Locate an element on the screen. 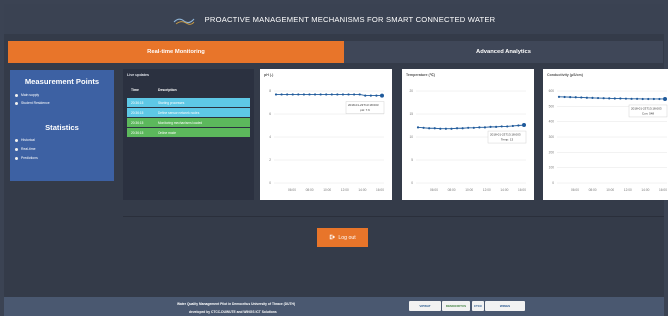 This screenshot has height=316, width=668. content-divider is located at coordinates (393, 216).